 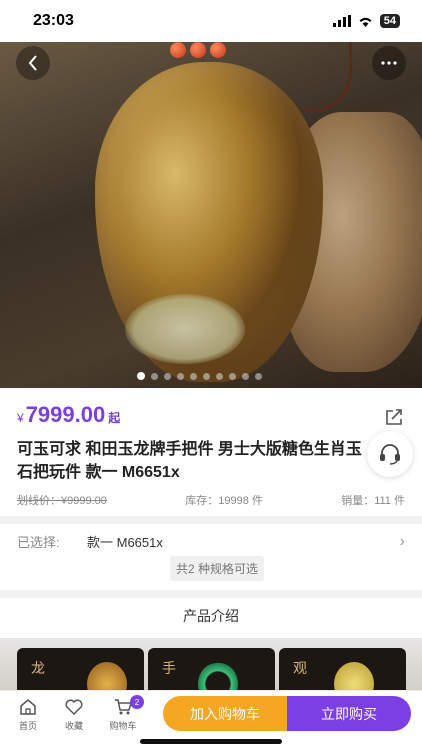 What do you see at coordinates (38, 542) in the screenshot?
I see `spec-label: 已选择:` at bounding box center [38, 542].